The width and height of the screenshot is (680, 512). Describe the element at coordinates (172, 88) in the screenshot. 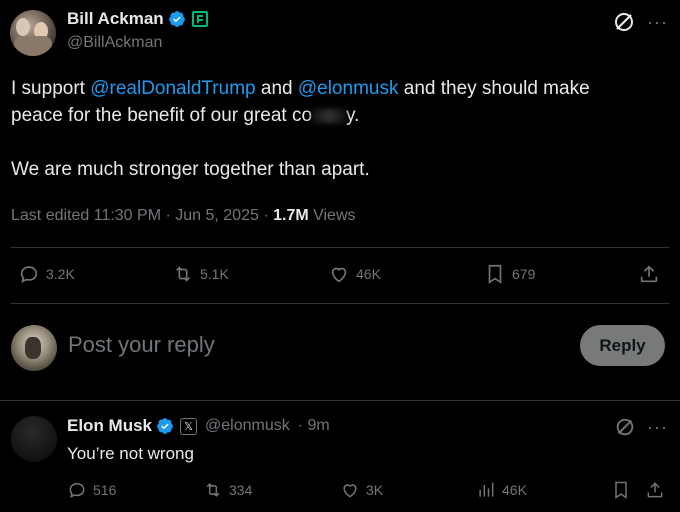

I see `mention-realdonaldtrump: @realDonaldTrump` at that location.